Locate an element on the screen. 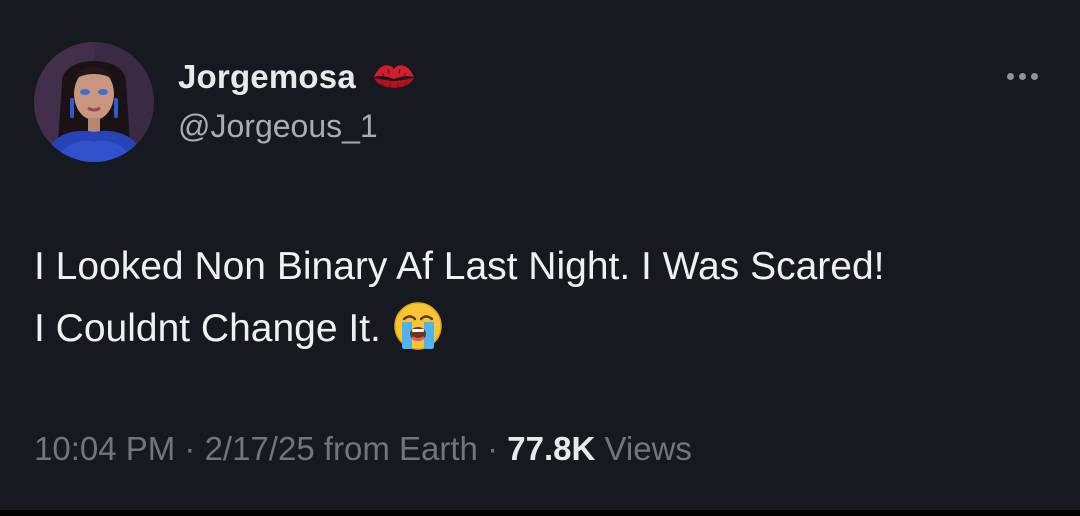 The width and height of the screenshot is (1080, 516). avatar-image is located at coordinates (94, 102).